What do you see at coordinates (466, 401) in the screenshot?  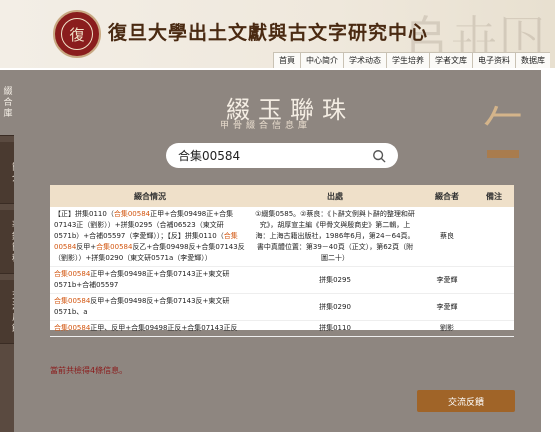 I see `feedback-button: 交流反饋` at bounding box center [466, 401].